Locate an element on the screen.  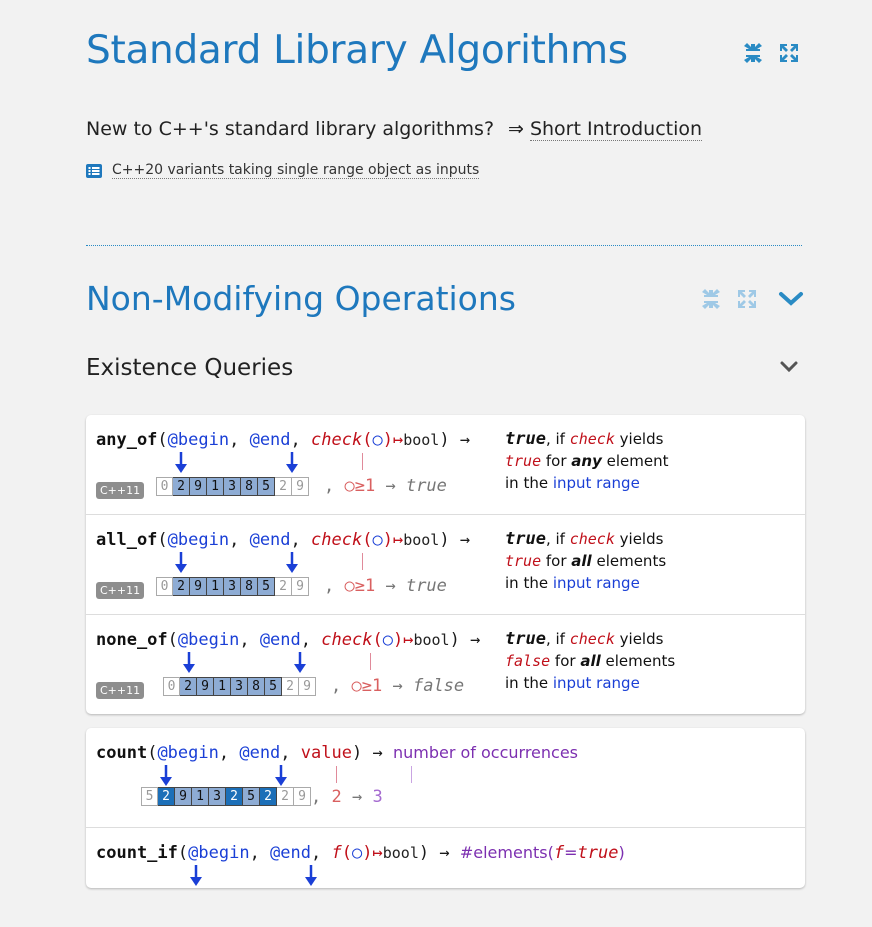
result-marker is located at coordinates (411, 774).